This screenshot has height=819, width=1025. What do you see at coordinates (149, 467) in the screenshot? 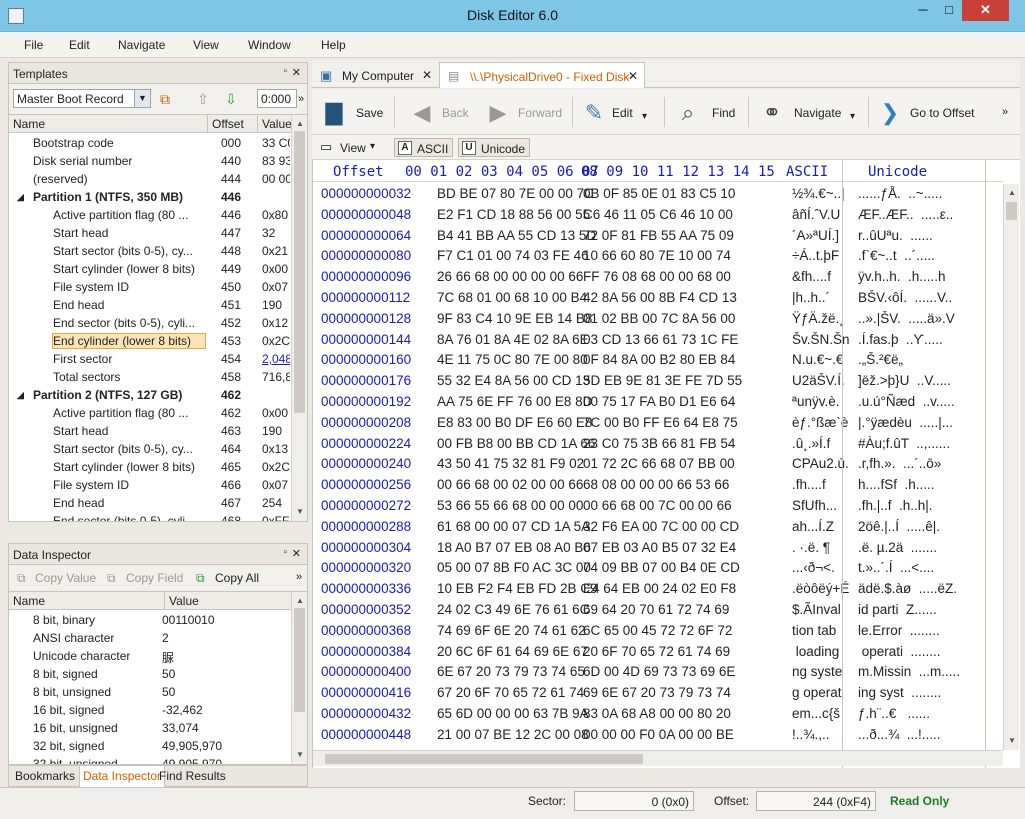
I see `template-row: Start cylinder (lower 8 bits) 465 0x2C` at bounding box center [149, 467].